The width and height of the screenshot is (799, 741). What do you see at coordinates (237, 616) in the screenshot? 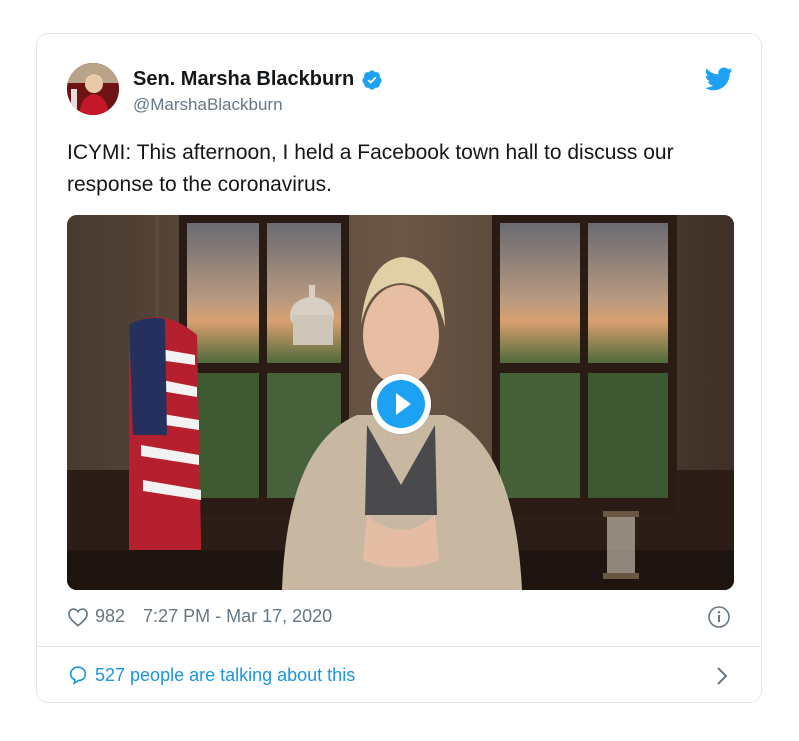
I see `timestamp: 7:27 PM - Mar 17, 2020` at bounding box center [237, 616].